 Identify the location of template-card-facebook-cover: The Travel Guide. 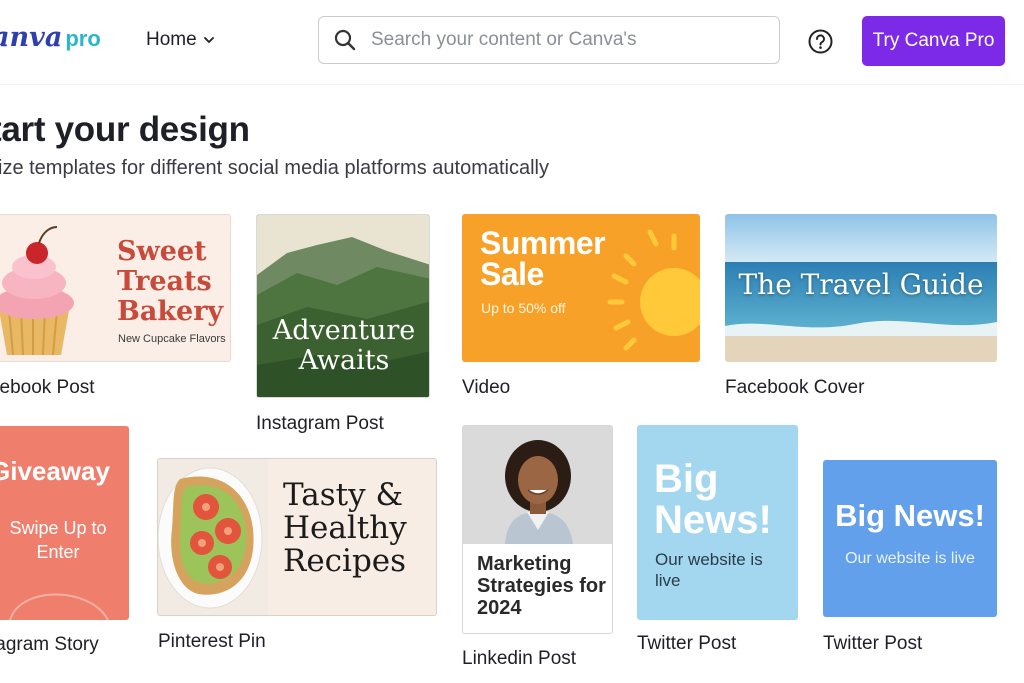
(861, 288).